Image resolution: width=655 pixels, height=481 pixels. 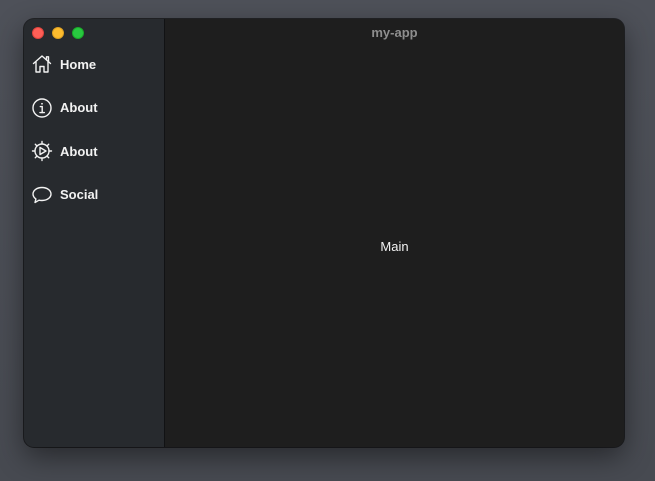 I want to click on info-icon, so click(x=42, y=108).